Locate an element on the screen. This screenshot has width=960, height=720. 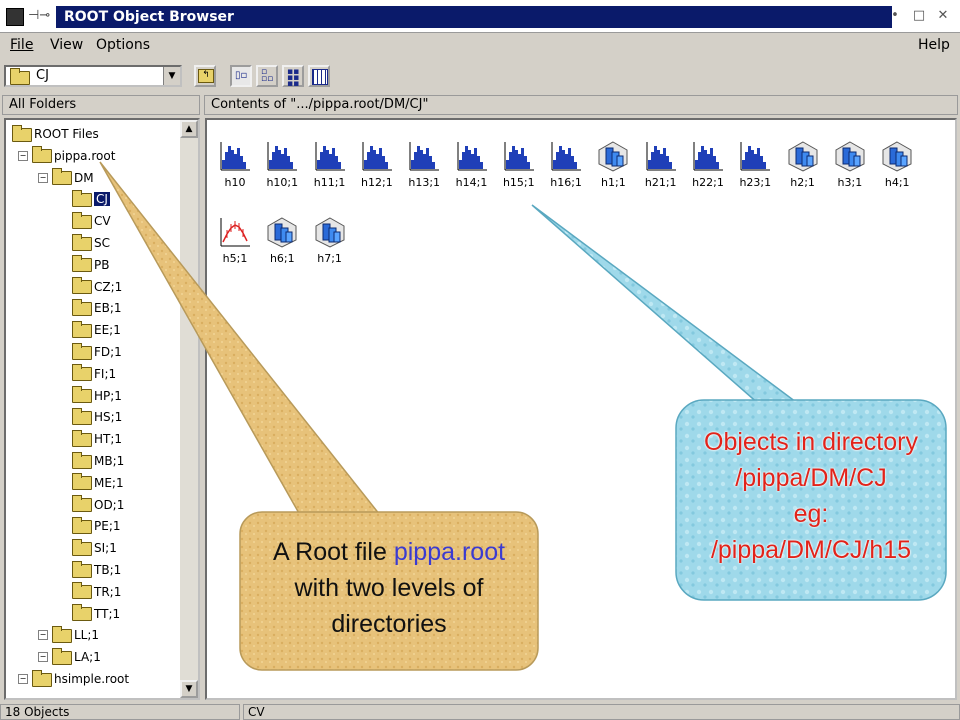
tree-item: PB is located at coordinates (90, 265).